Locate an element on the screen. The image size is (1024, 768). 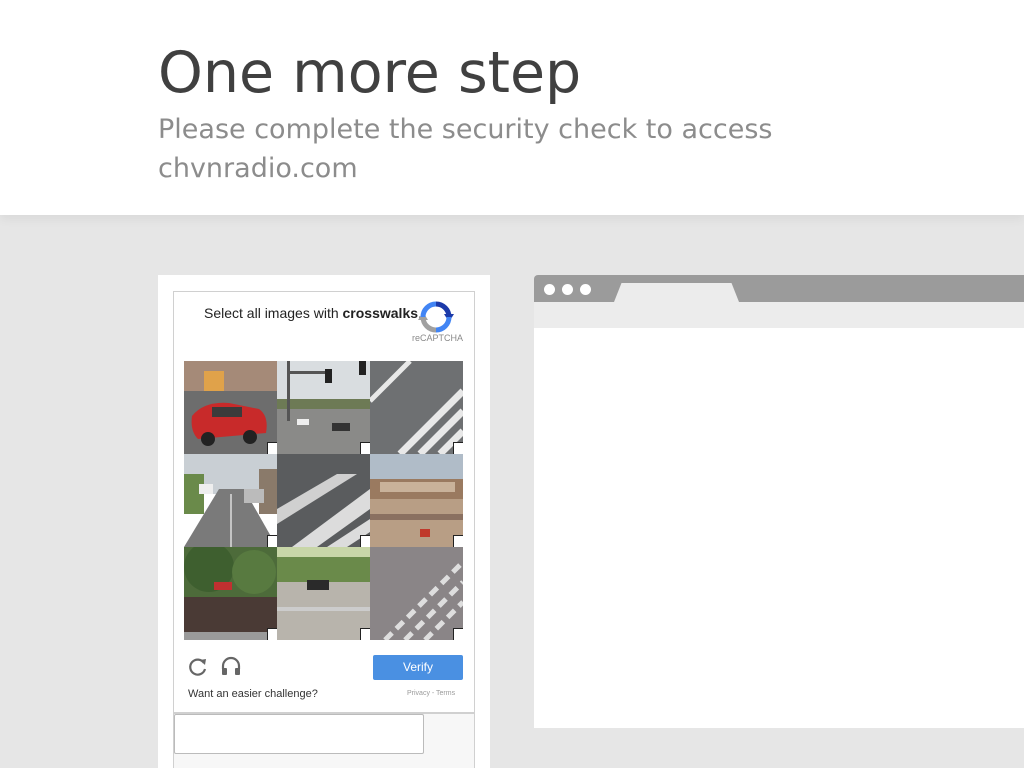
image-tile-intersection-traffic-lights is located at coordinates (323, 407).